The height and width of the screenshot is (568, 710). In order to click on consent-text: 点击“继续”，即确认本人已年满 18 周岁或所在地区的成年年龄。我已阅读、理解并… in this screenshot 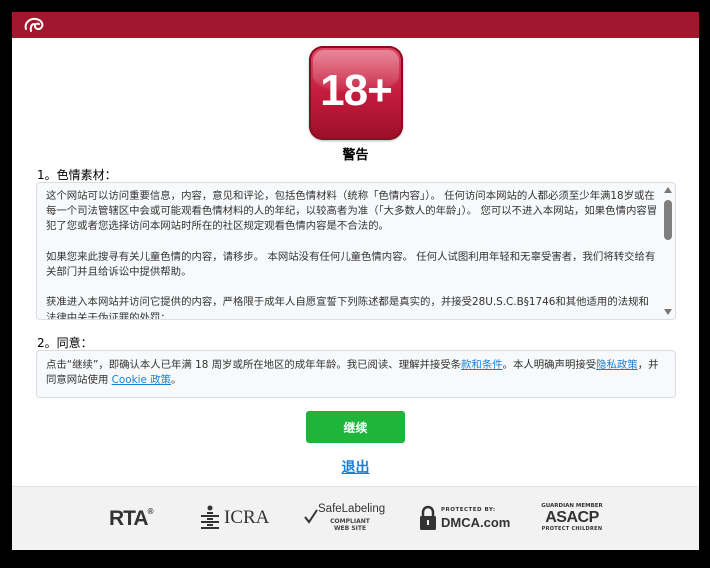, I will do `click(254, 365)`.